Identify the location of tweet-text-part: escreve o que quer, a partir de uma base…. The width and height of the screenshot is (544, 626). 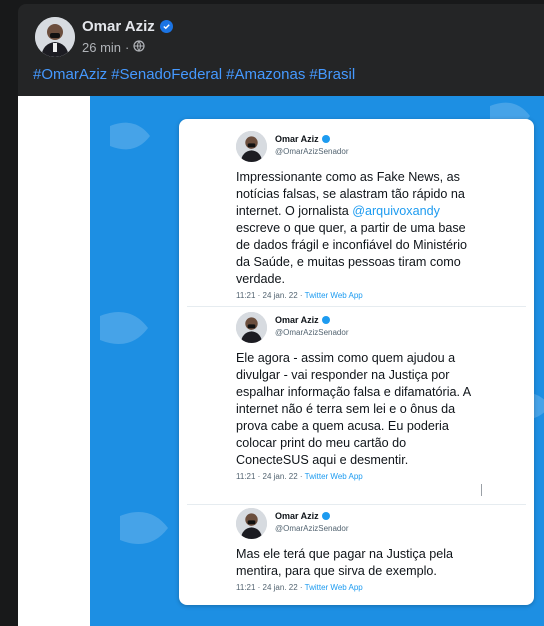
(352, 253).